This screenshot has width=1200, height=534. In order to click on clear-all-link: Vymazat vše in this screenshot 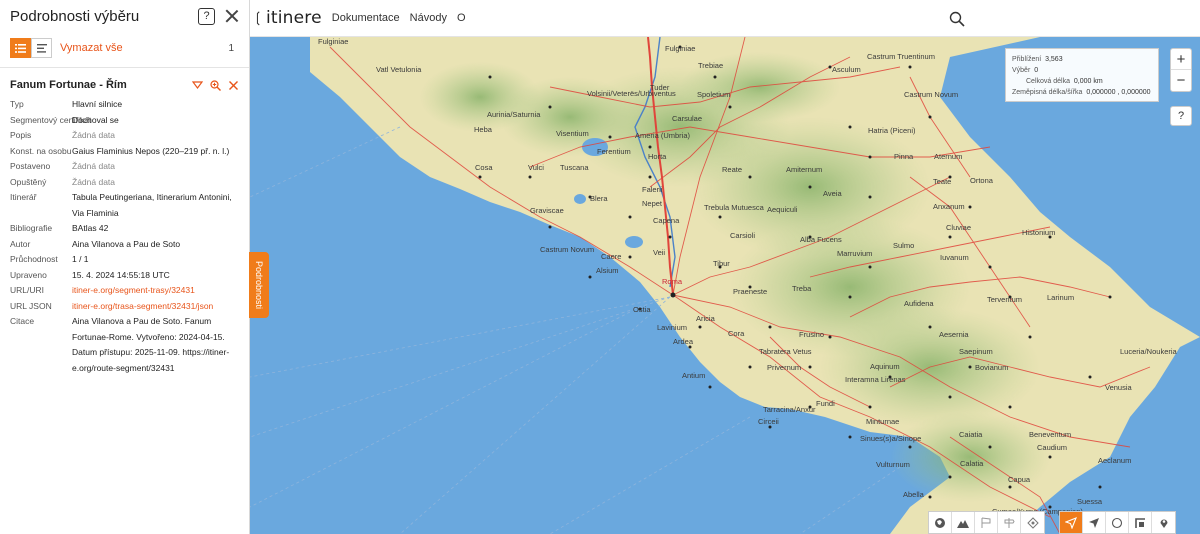, I will do `click(144, 48)`.